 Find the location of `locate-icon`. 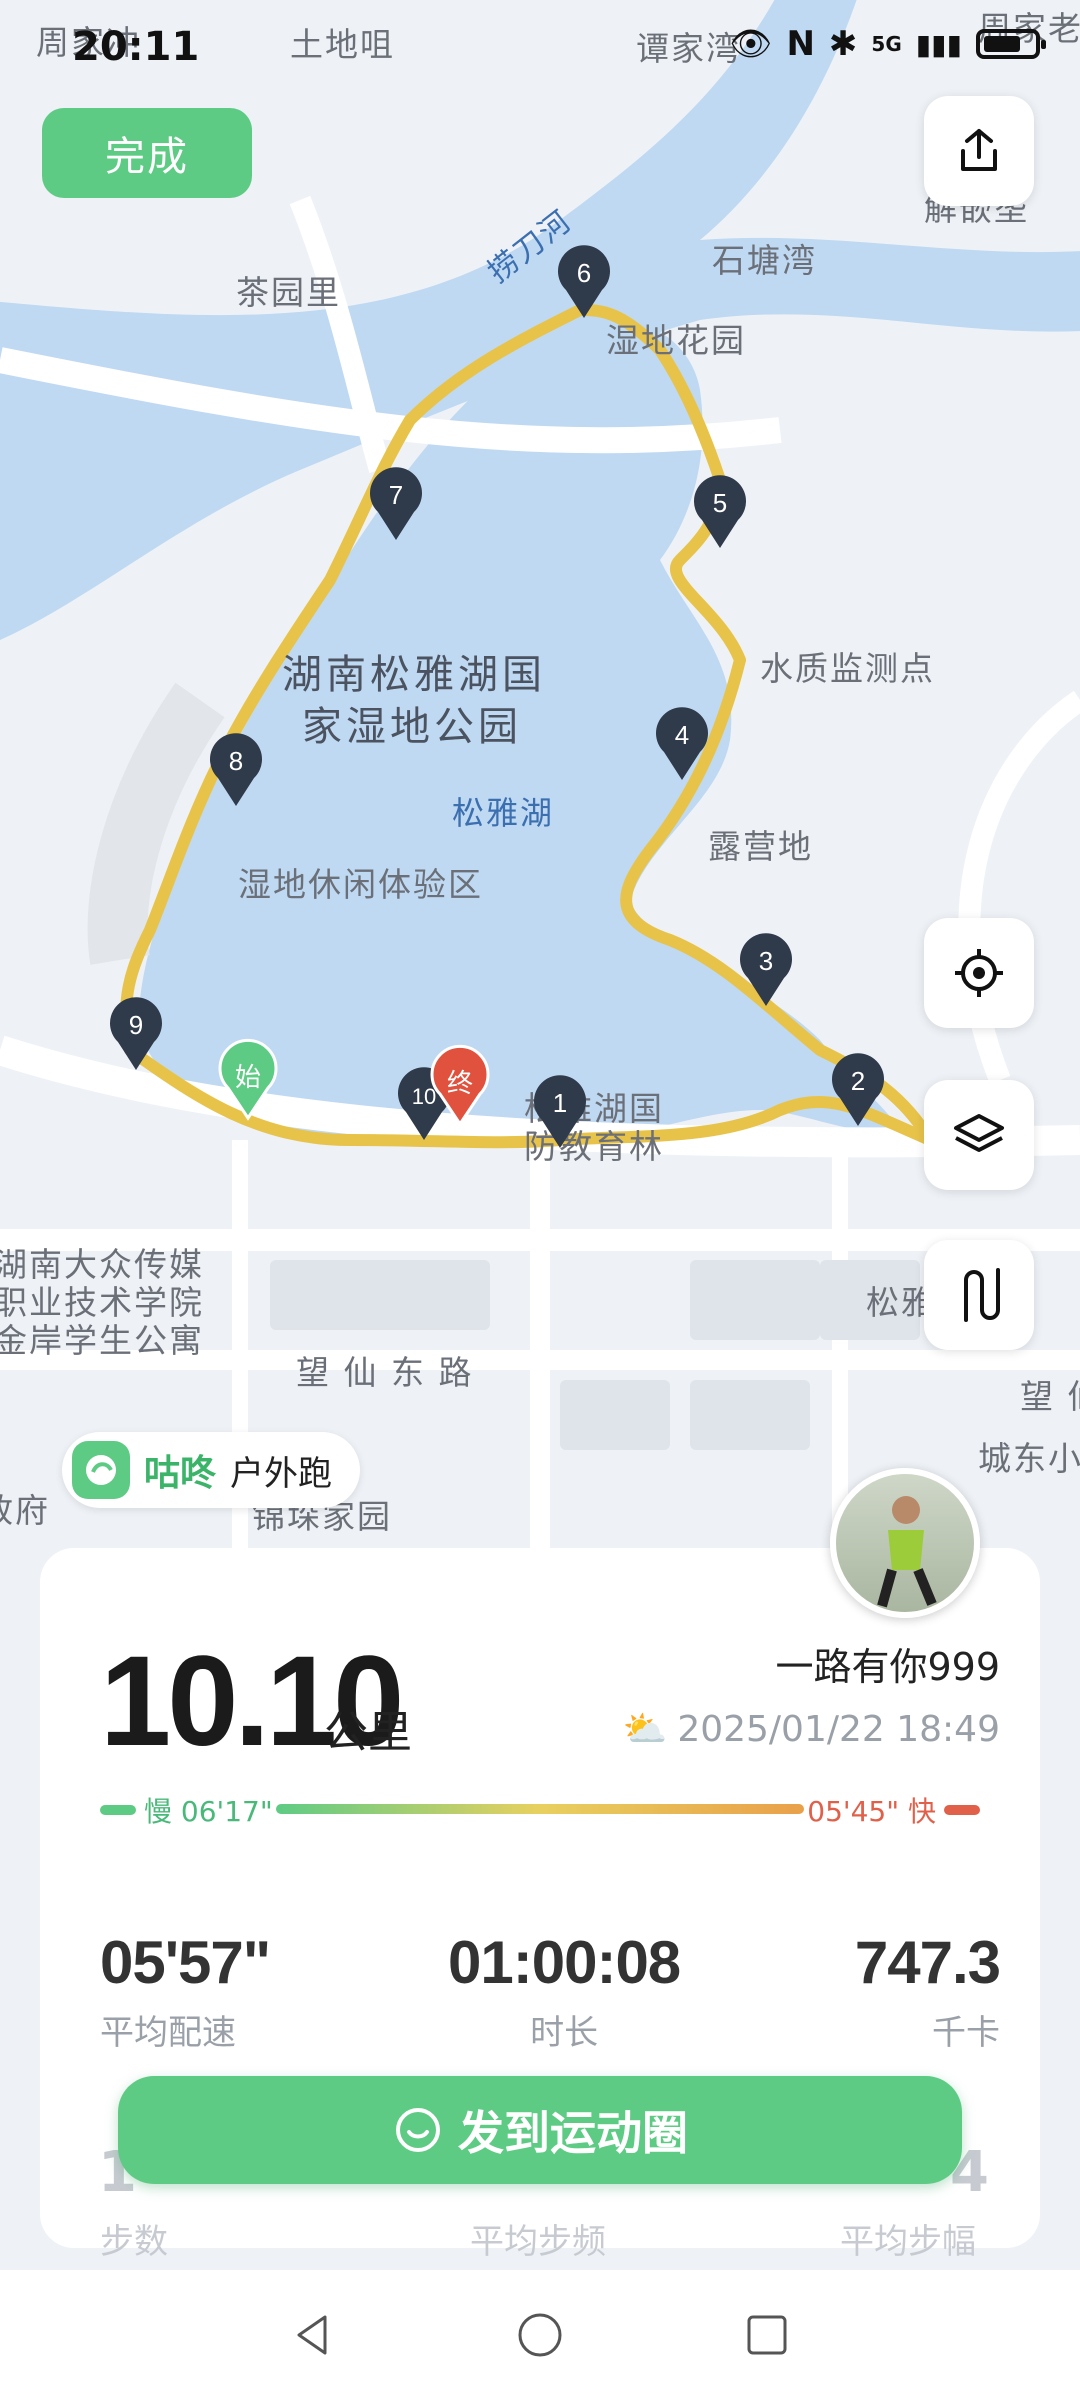

locate-icon is located at coordinates (979, 973).